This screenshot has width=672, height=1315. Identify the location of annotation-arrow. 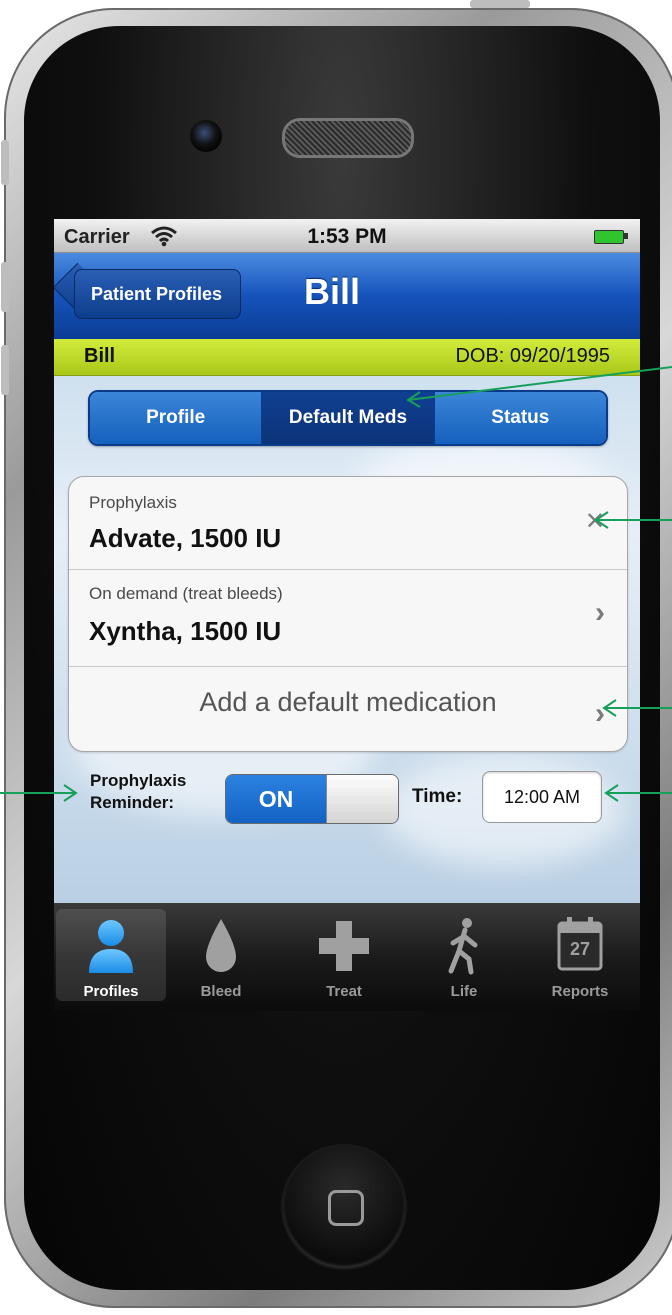
(539, 383).